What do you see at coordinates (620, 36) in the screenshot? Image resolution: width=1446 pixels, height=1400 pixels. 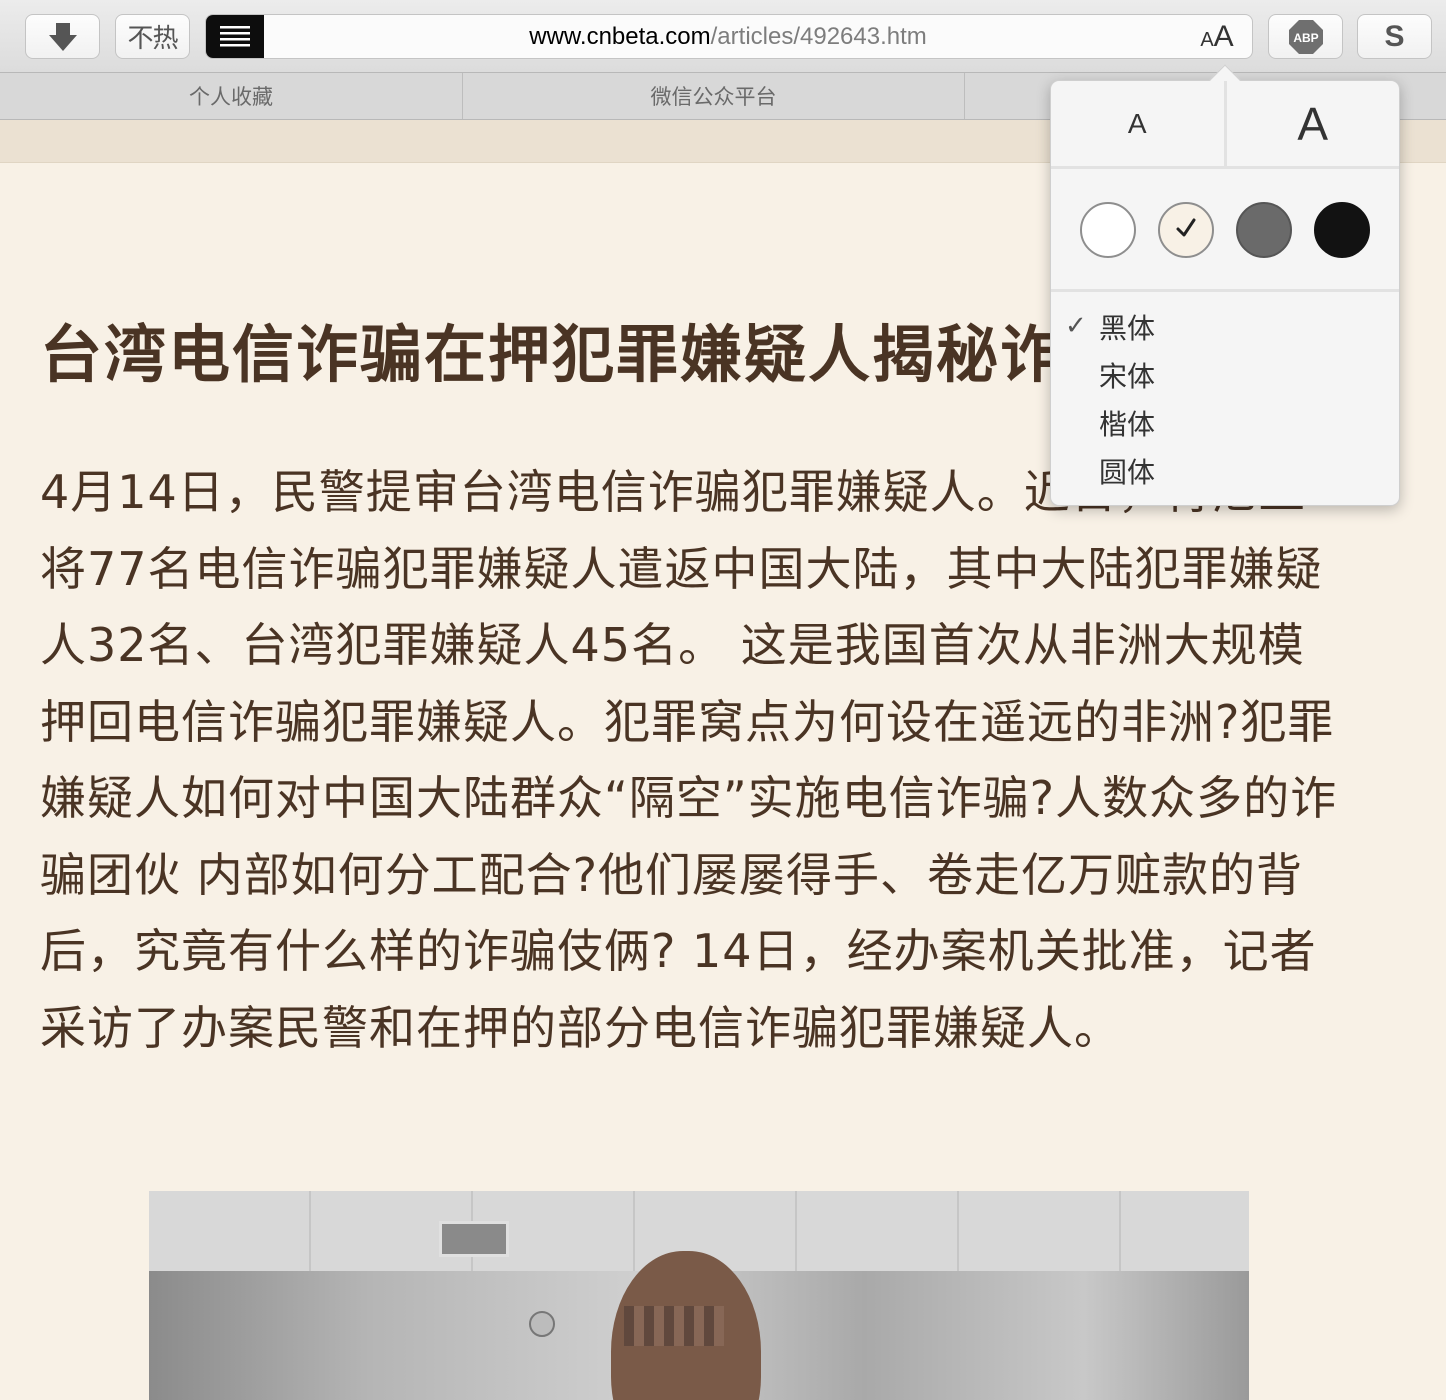 I see `url-host: www.cnbeta.com` at bounding box center [620, 36].